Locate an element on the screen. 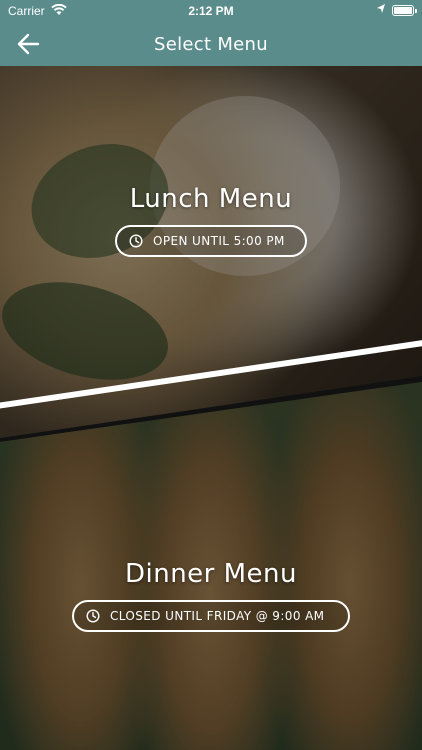  location-arrow-icon is located at coordinates (381, 10).